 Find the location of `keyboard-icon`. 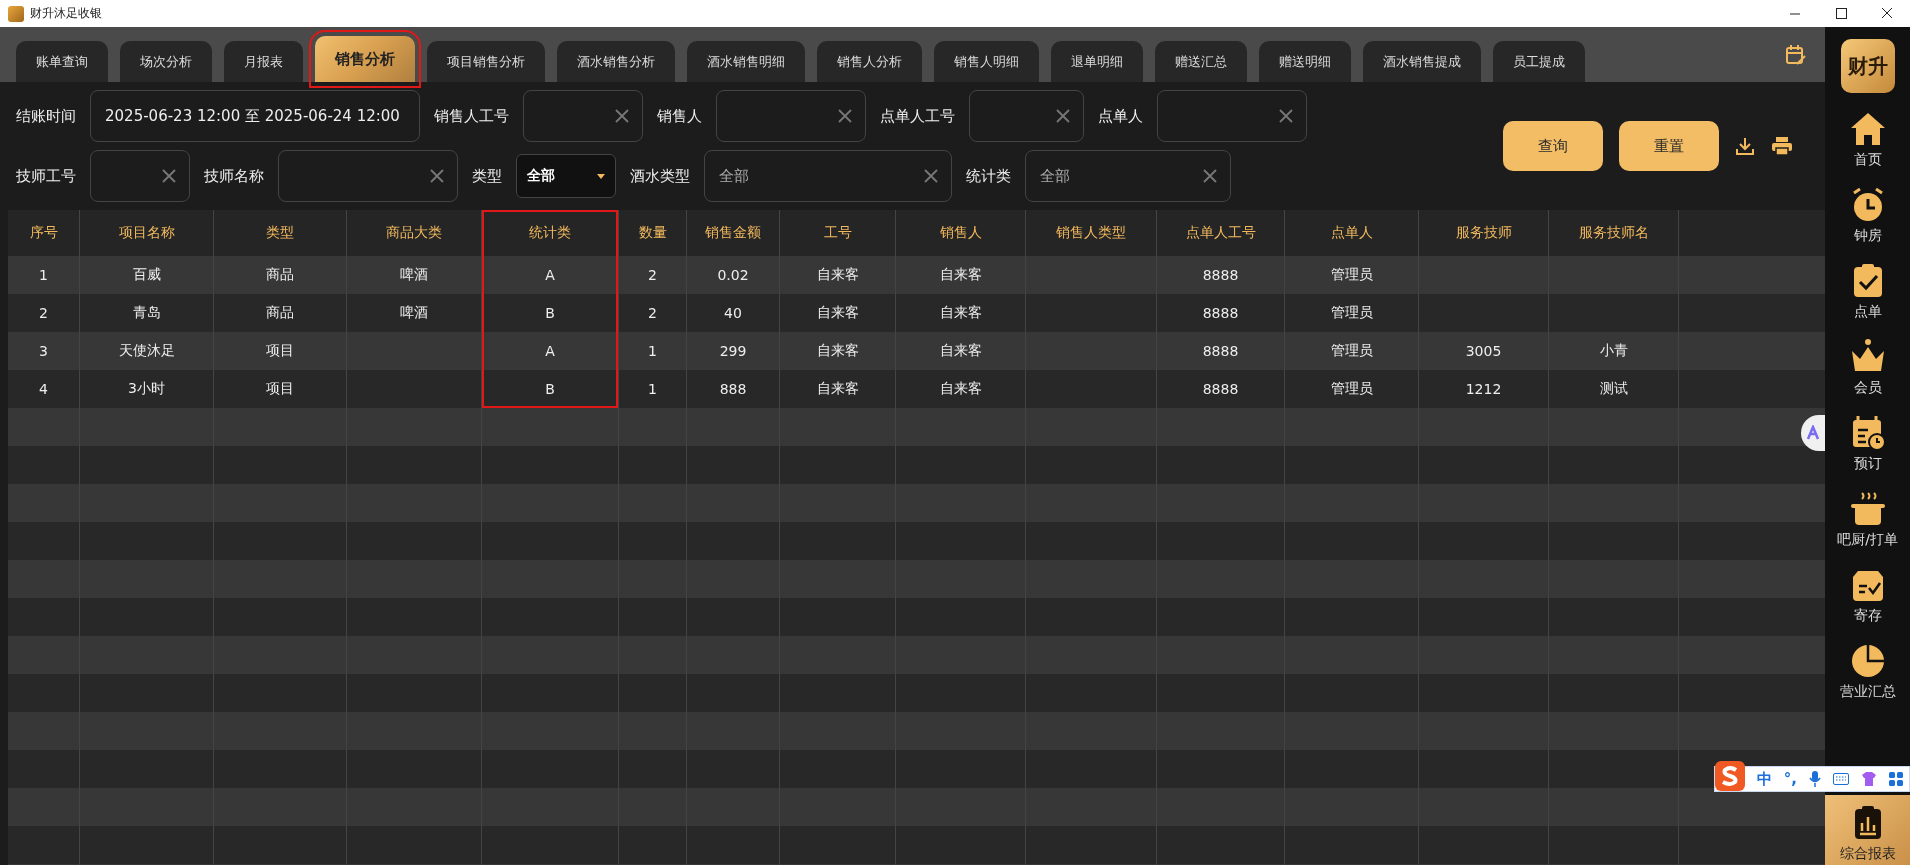

keyboard-icon is located at coordinates (1841, 779).